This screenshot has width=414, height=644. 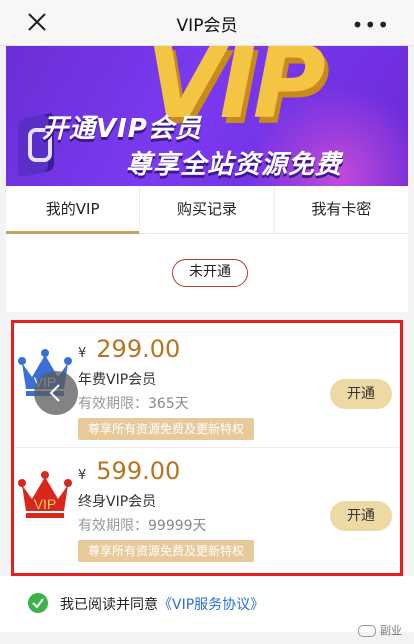 I want to click on watermark: 副业, so click(x=380, y=630).